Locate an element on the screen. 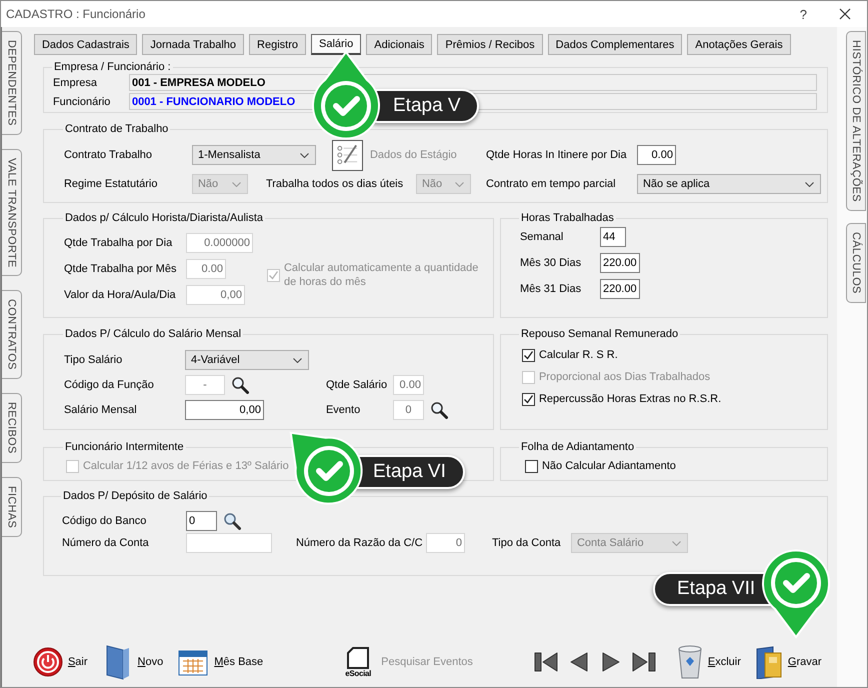 The width and height of the screenshot is (868, 688). side-tab: HISTÓRICO DE ALTERAÇÕES is located at coordinates (856, 121).